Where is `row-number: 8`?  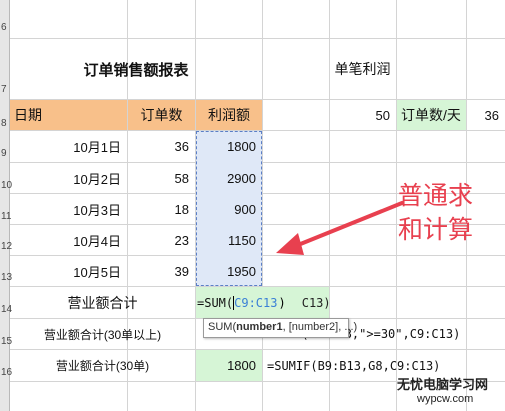
row-number: 8 is located at coordinates (5, 123).